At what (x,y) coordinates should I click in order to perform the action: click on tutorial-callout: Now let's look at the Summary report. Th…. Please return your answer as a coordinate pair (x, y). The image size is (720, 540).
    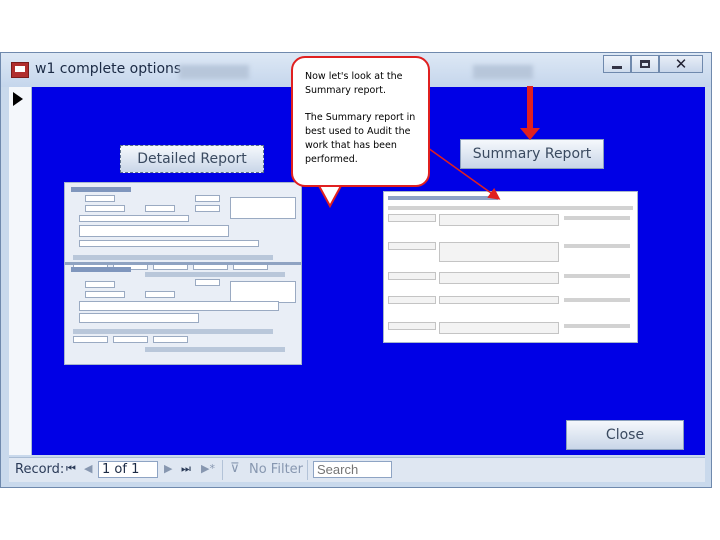
    Looking at the image, I should click on (360, 121).